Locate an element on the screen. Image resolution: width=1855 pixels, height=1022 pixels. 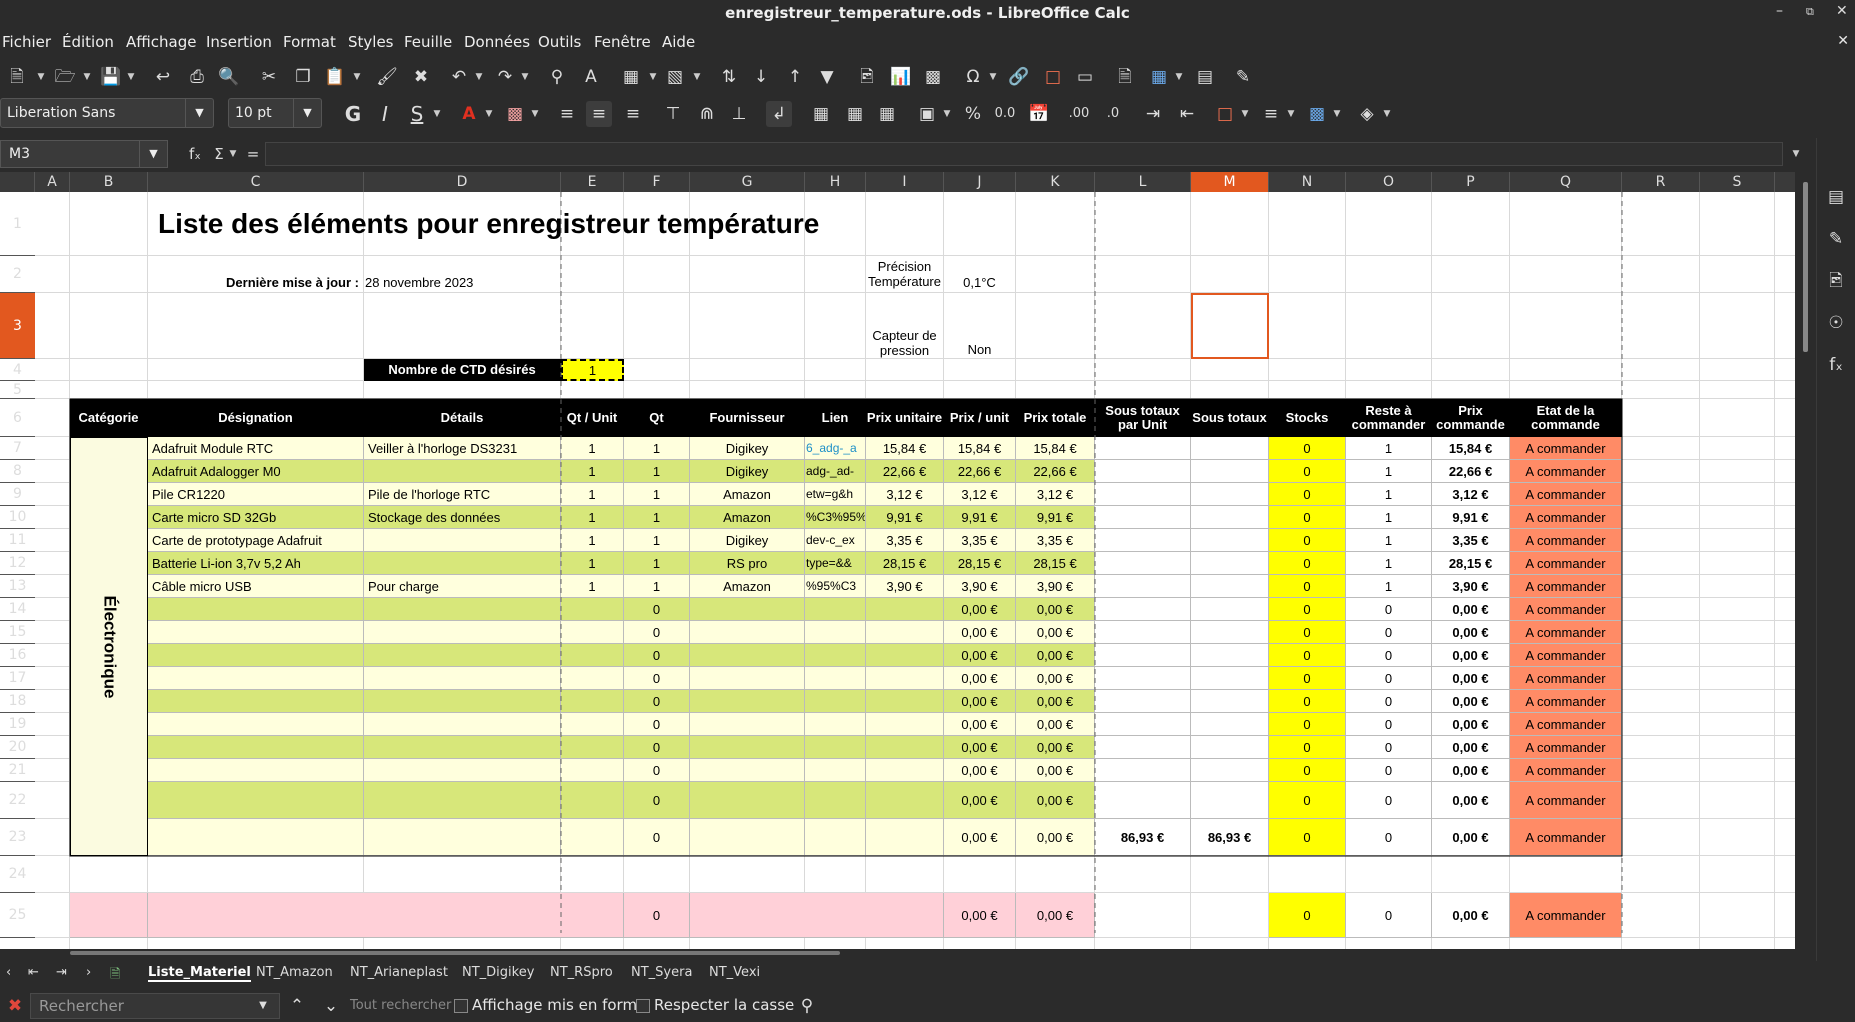
sort-ascending-icon: ↓ is located at coordinates (761, 77).